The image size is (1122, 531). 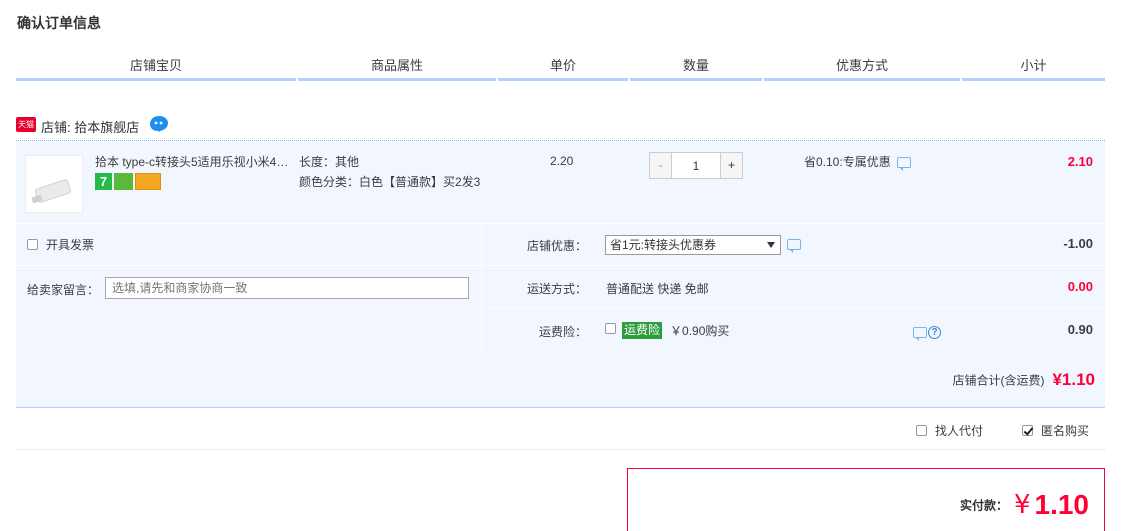 What do you see at coordinates (700, 331) in the screenshot?
I see `insurance-price: ￥0.90购买` at bounding box center [700, 331].